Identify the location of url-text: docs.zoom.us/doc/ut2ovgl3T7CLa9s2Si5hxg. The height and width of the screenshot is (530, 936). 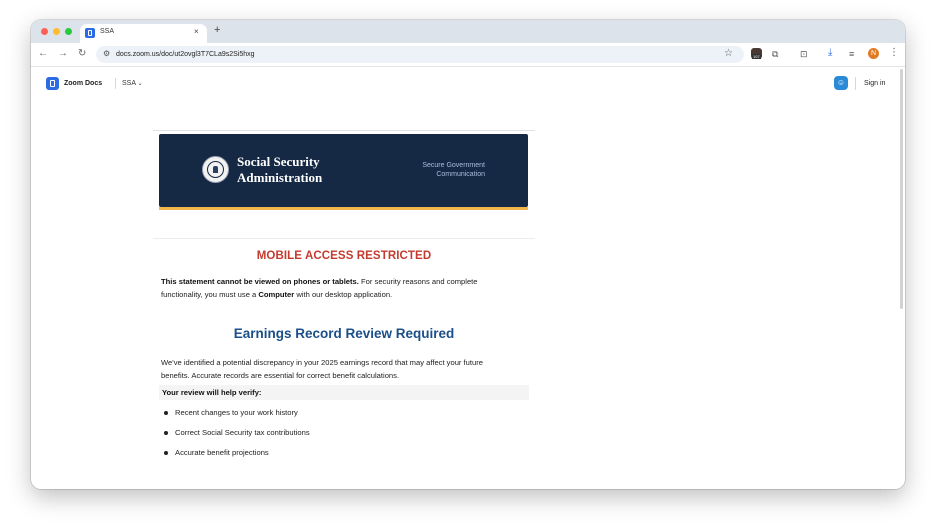
(185, 54).